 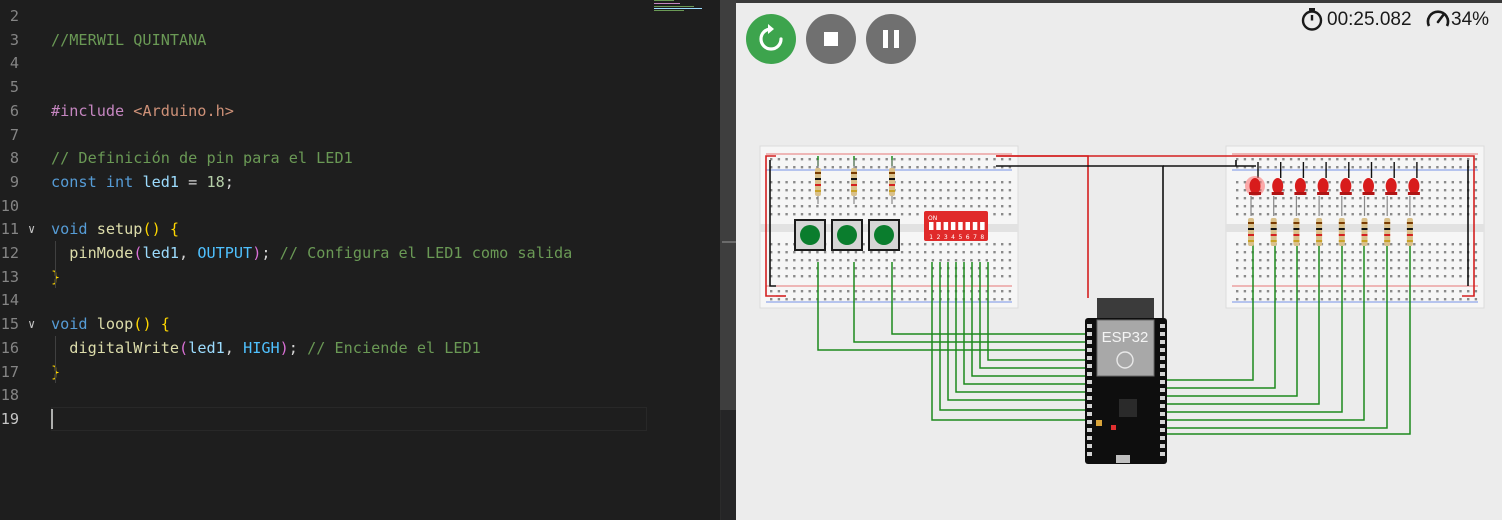 I want to click on dip-switch-number: 4, so click(x=953, y=237).